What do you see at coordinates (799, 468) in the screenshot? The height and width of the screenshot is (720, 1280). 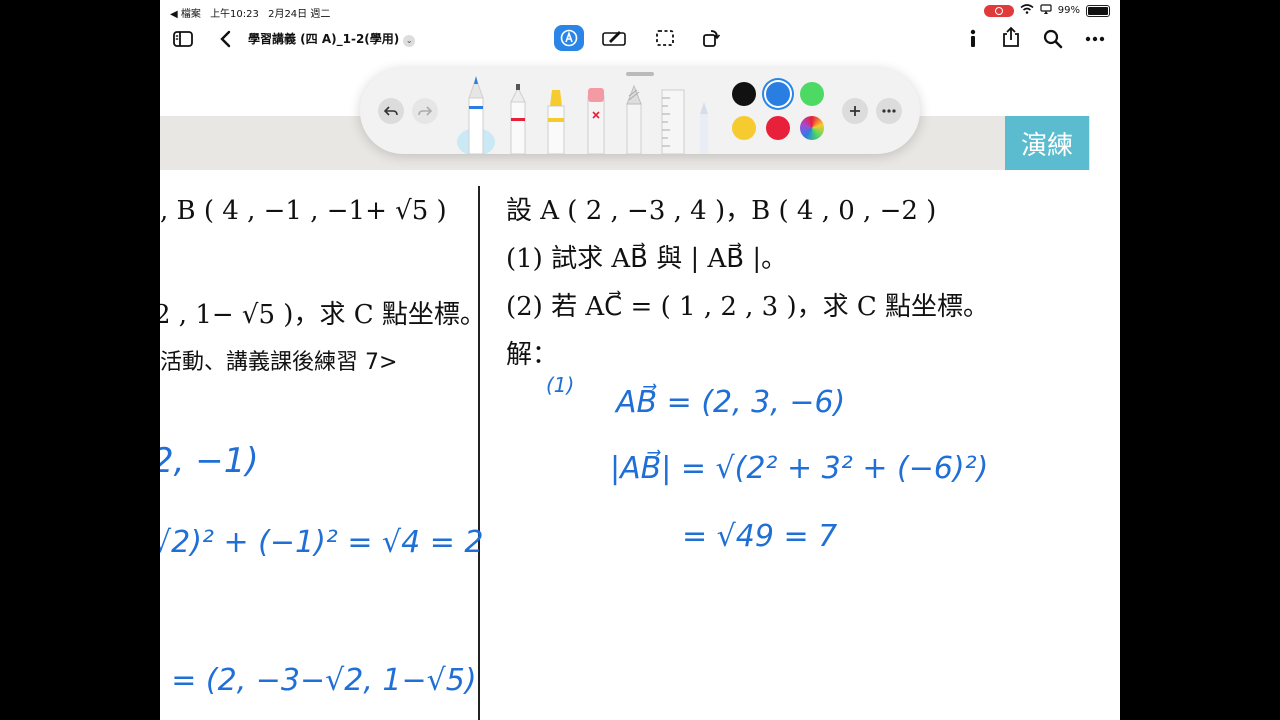 I see `ink-right-2: |AB⃗| = √(2² + 3² + (−6)²)` at bounding box center [799, 468].